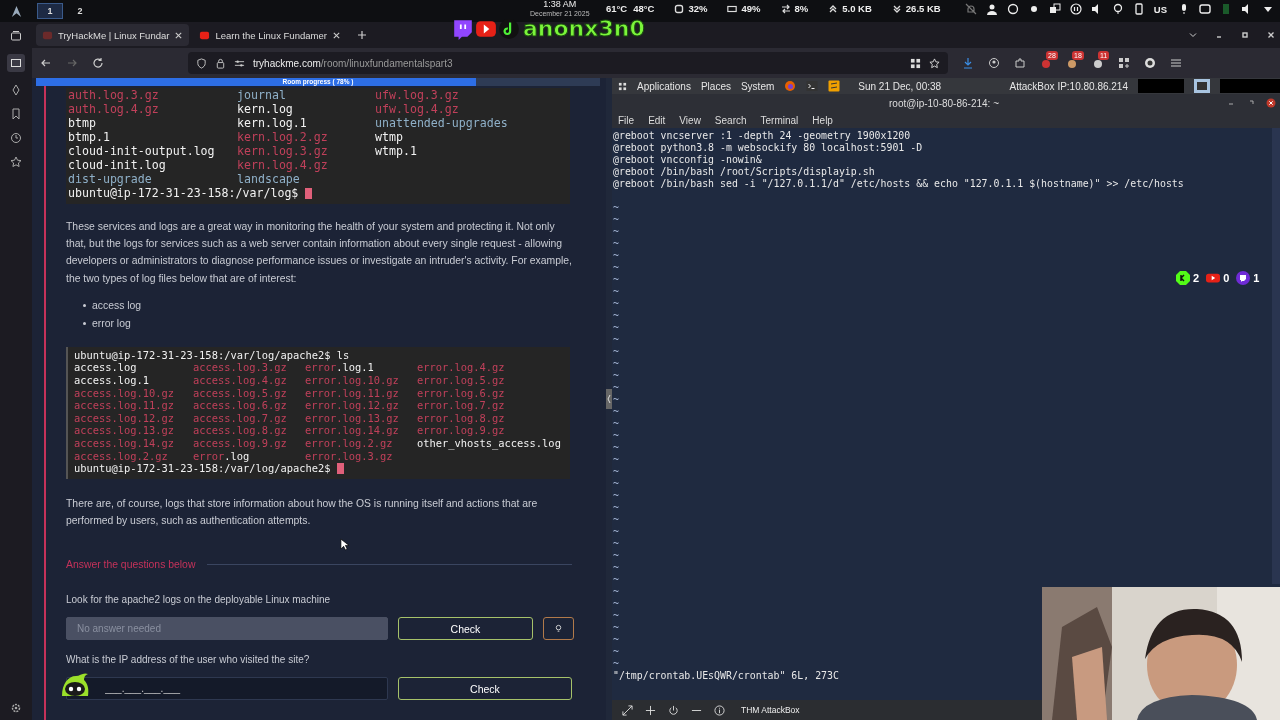  Describe the element at coordinates (16, 63) in the screenshot. I see `sidebar-icon` at that location.